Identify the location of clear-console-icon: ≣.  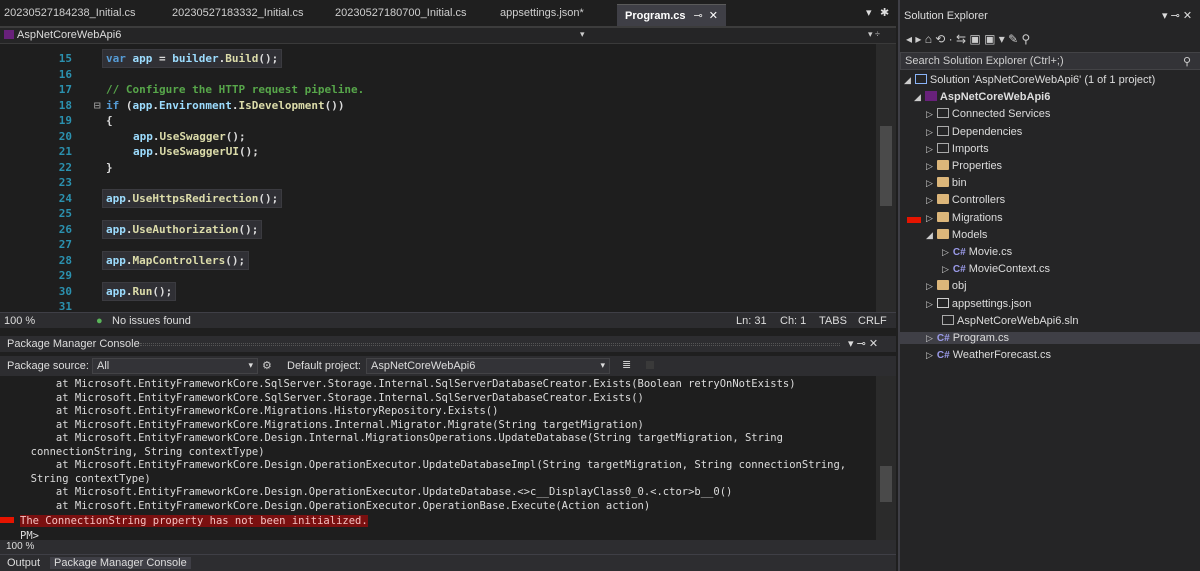
(626, 364).